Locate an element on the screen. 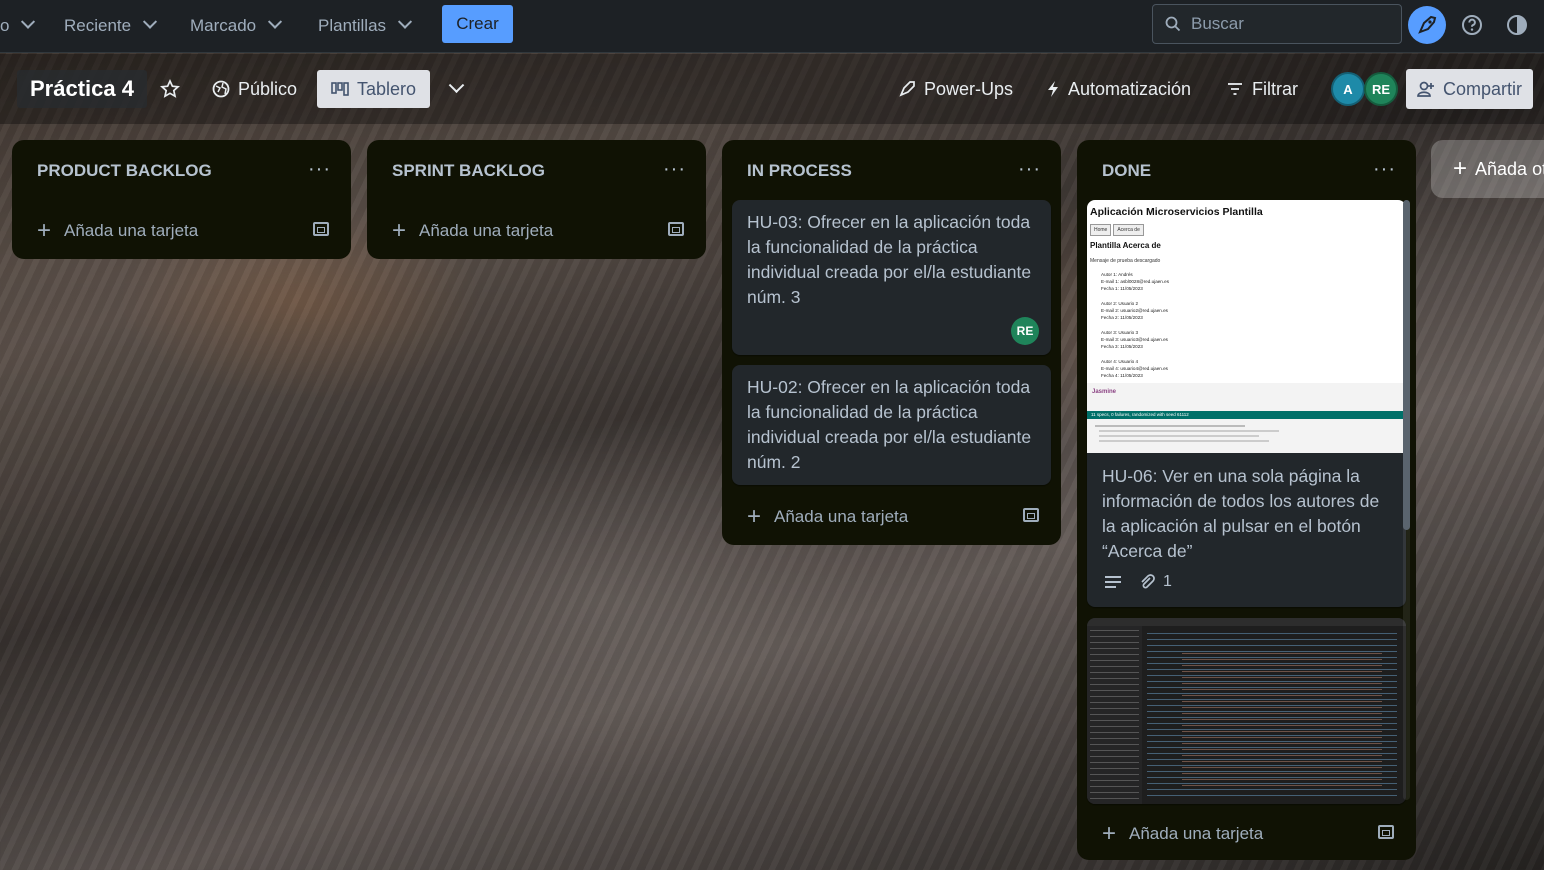 This screenshot has width=1544, height=870. description-icon is located at coordinates (1113, 582).